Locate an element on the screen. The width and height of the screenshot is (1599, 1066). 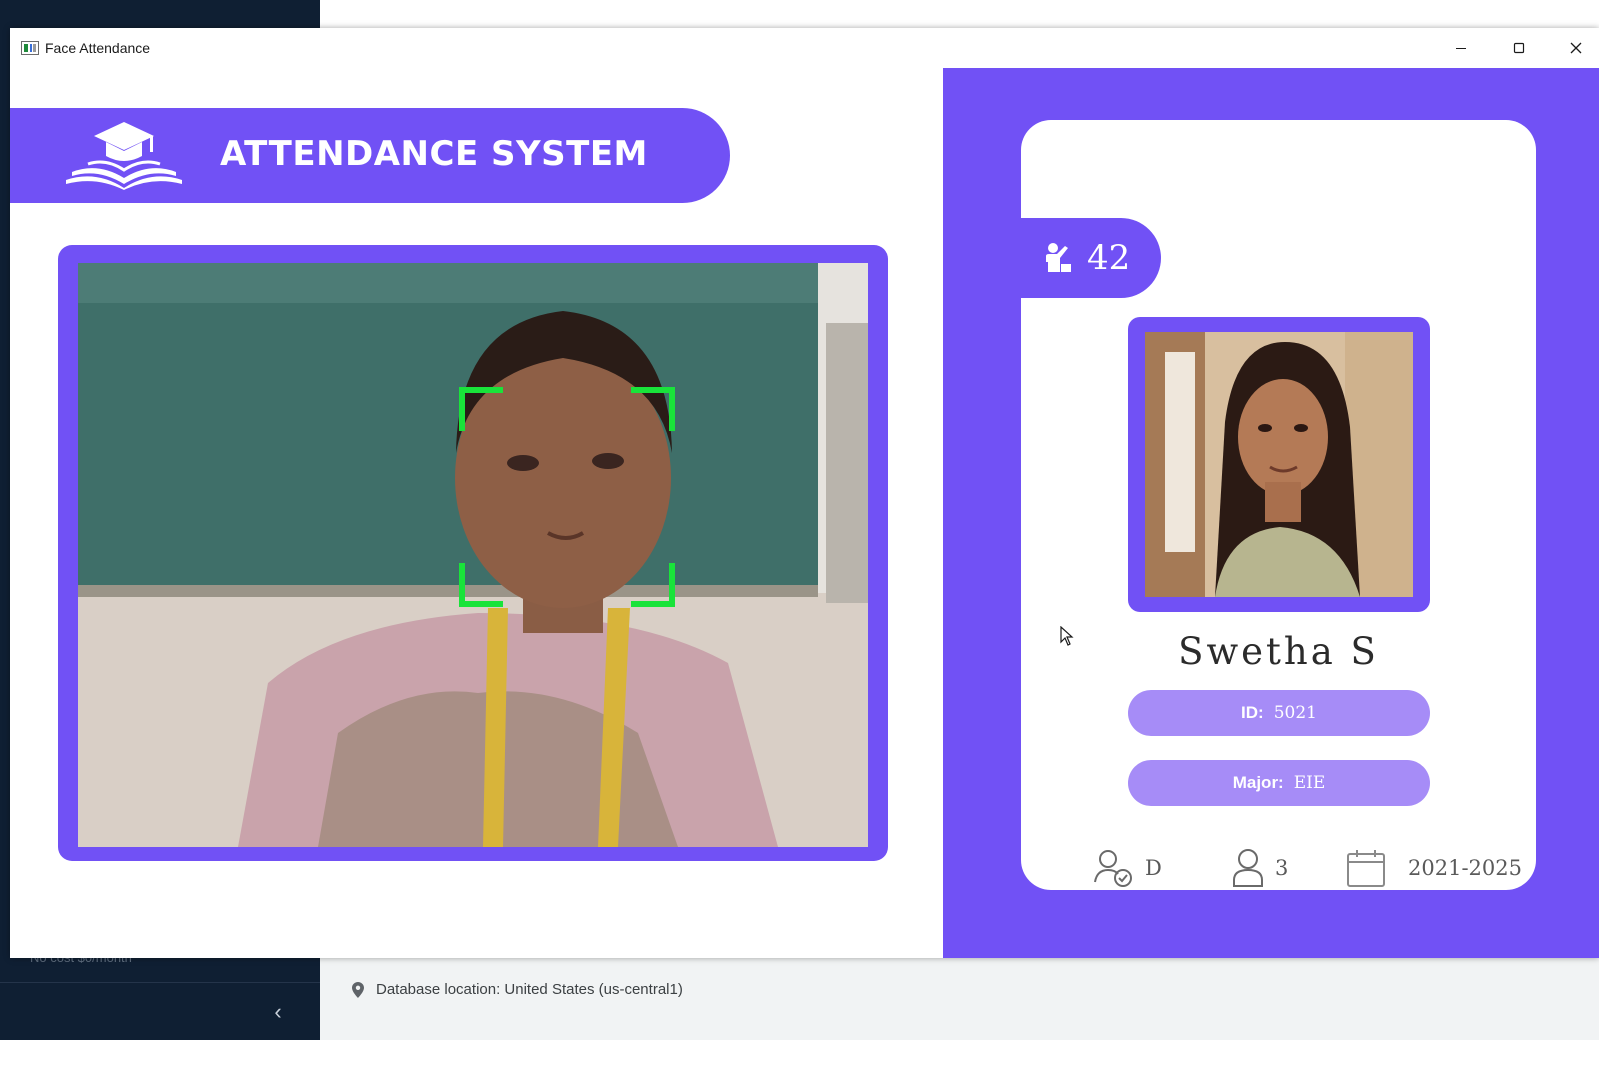
standing-value: D is located at coordinates (1153, 868).